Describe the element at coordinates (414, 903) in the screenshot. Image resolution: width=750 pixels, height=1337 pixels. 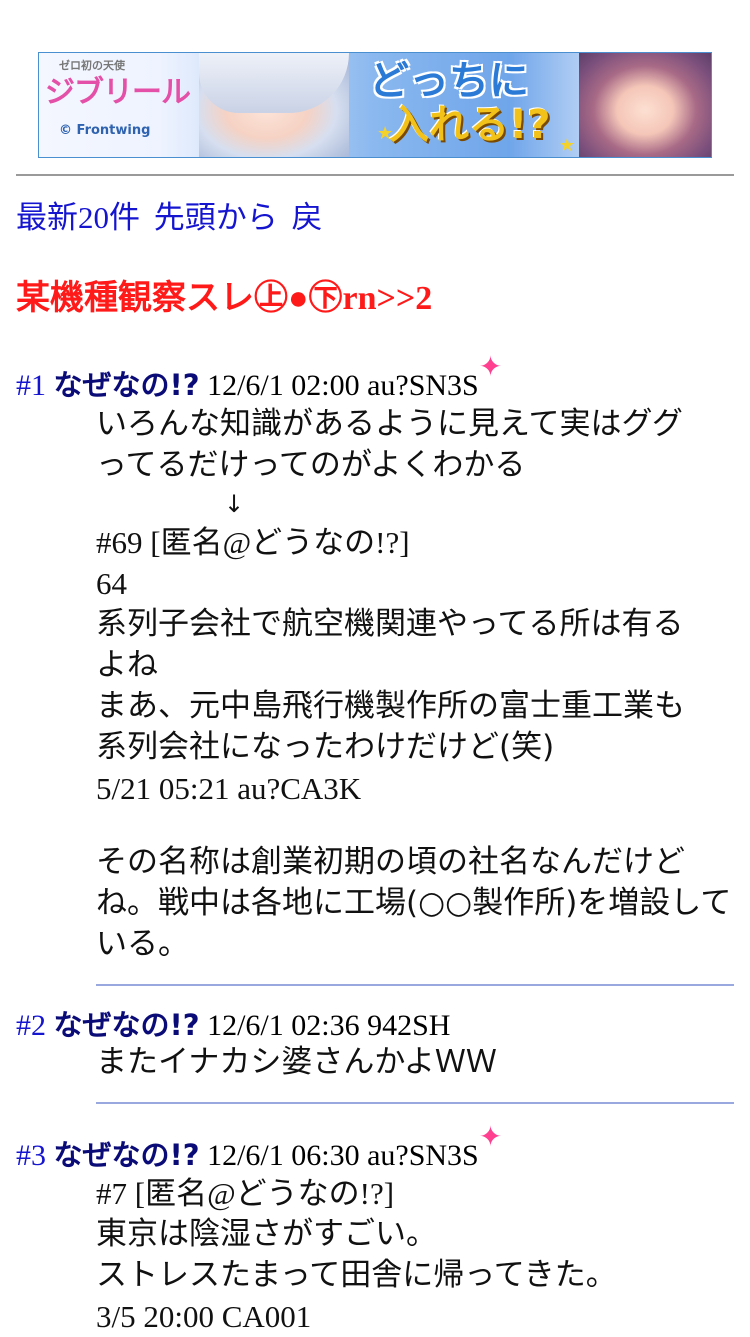
I see `post-line: ね。戦中は各地に工場(○○製作所)を増設して` at that location.